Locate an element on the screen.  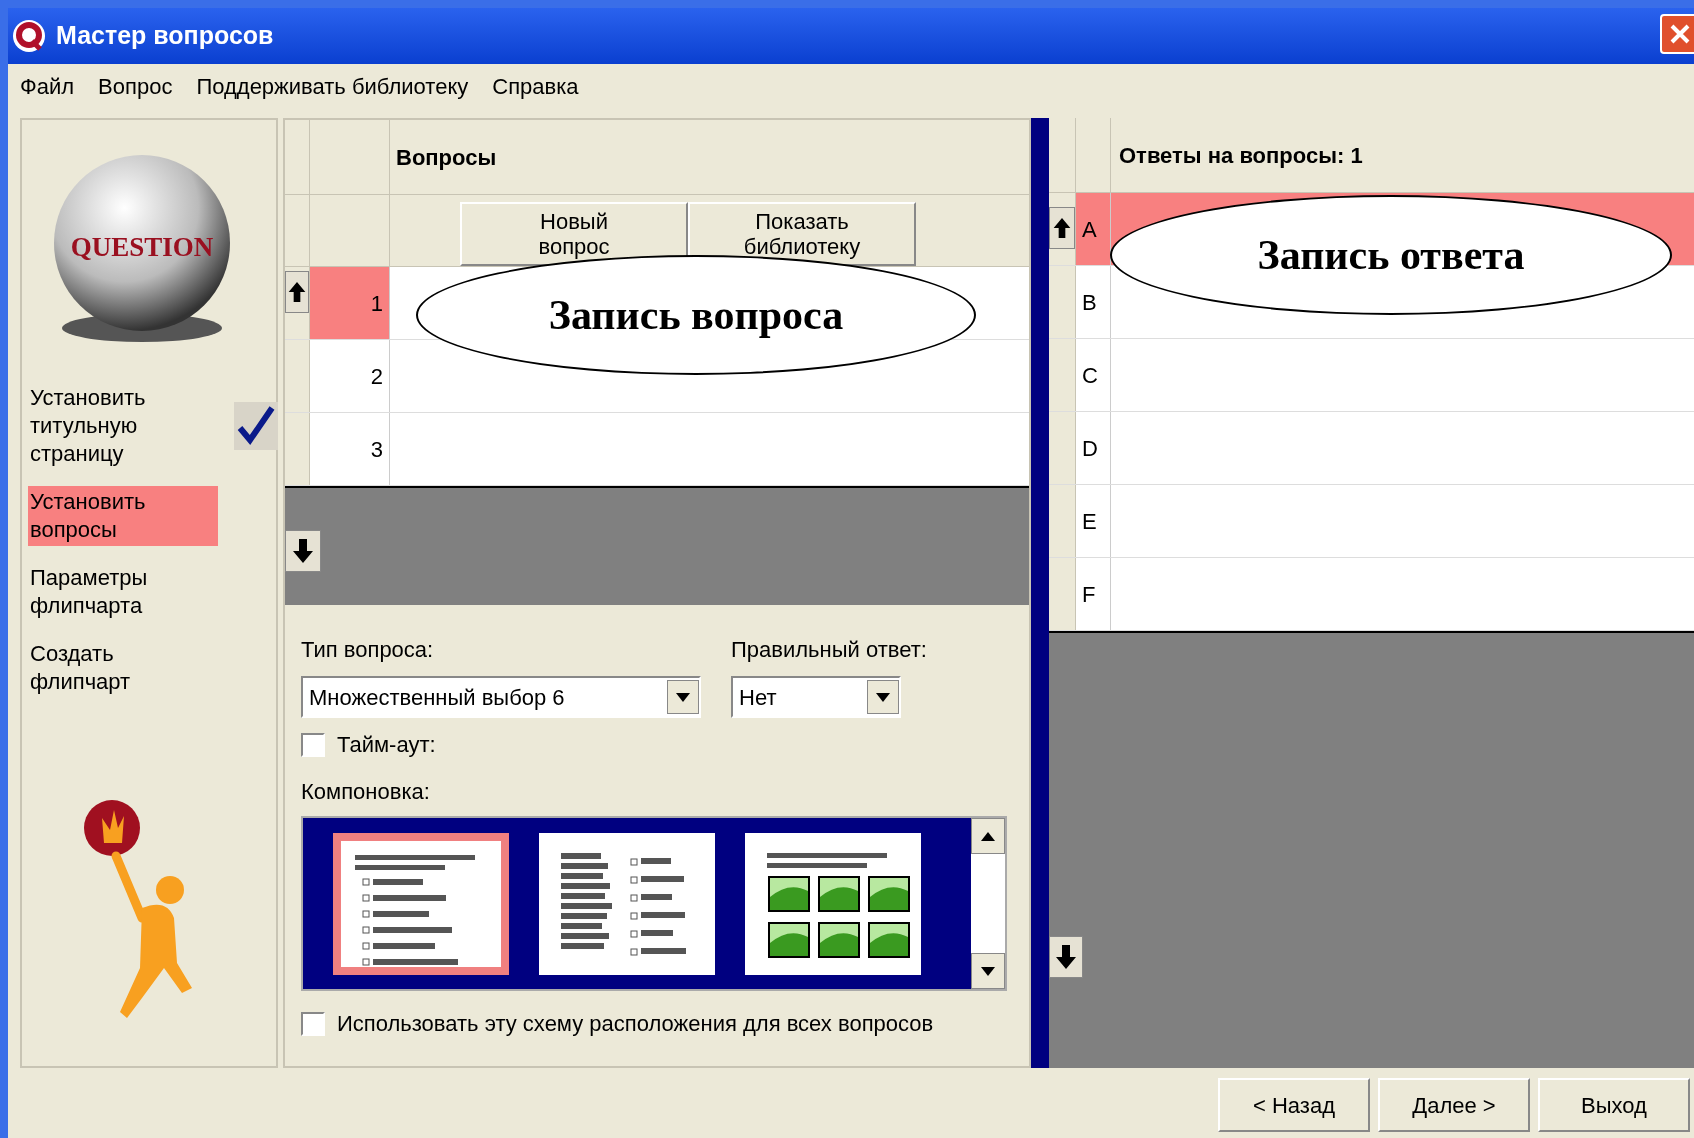
column-header: Вопросы is located at coordinates (446, 157).